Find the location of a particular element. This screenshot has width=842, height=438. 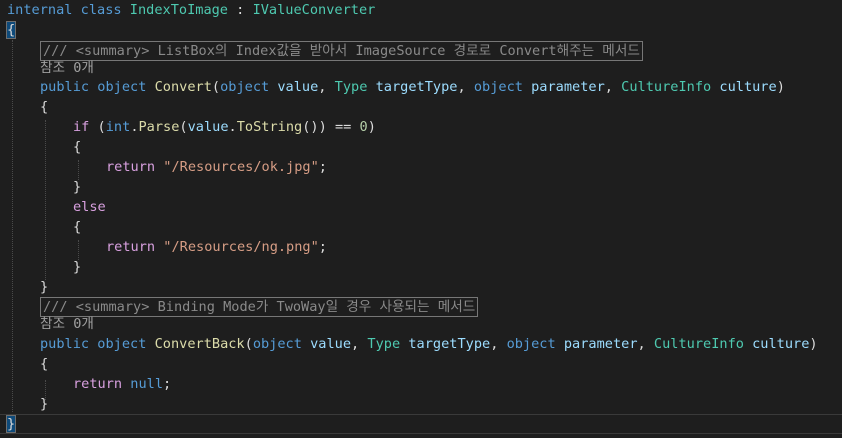

keyword: int is located at coordinates (118, 127).